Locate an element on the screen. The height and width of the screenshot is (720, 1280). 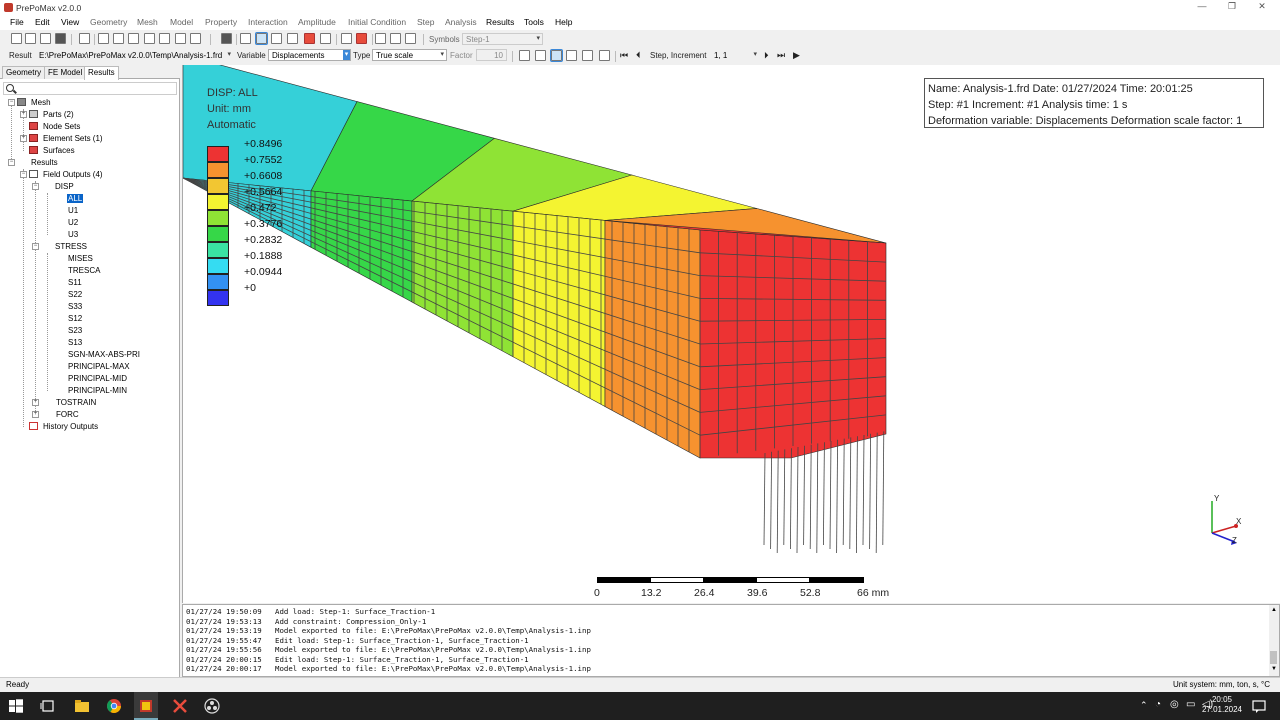
menu-amplitude: Amplitude is located at coordinates (317, 22).